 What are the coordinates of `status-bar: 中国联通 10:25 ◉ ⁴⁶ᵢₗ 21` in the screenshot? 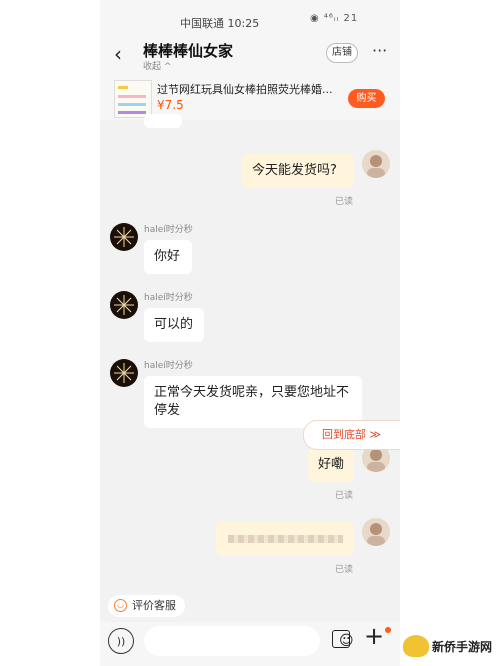 It's located at (250, 19).